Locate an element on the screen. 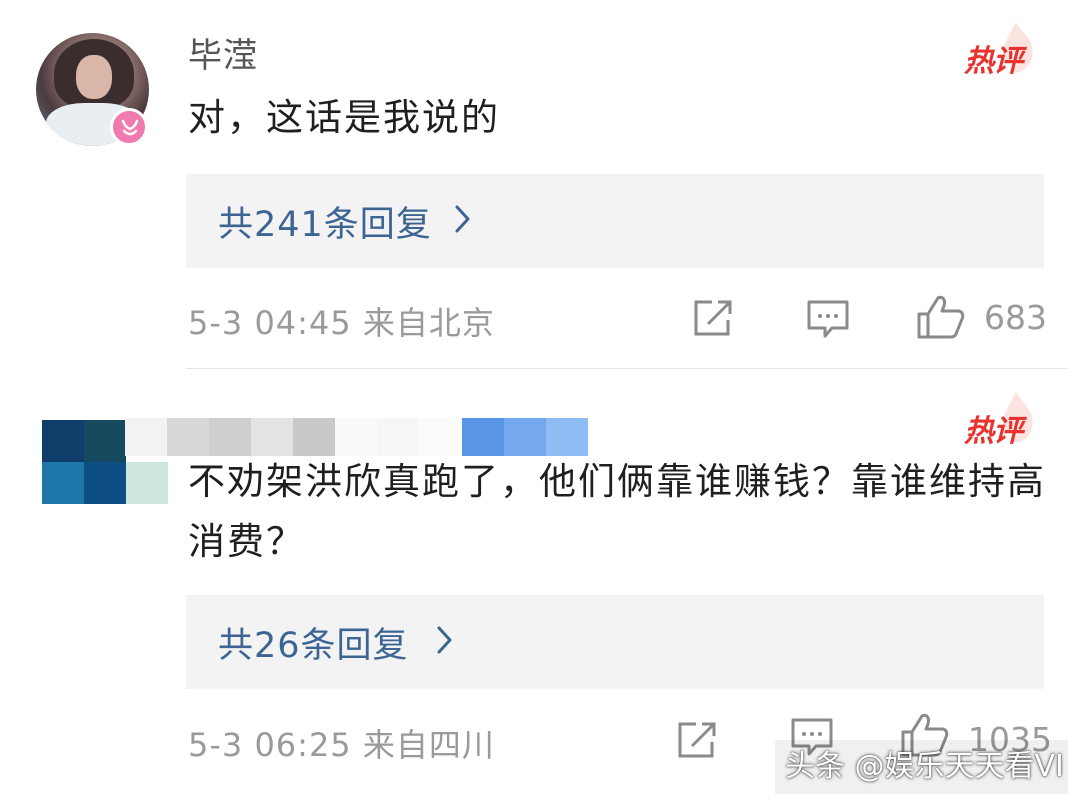 The width and height of the screenshot is (1068, 801). divider is located at coordinates (627, 368).